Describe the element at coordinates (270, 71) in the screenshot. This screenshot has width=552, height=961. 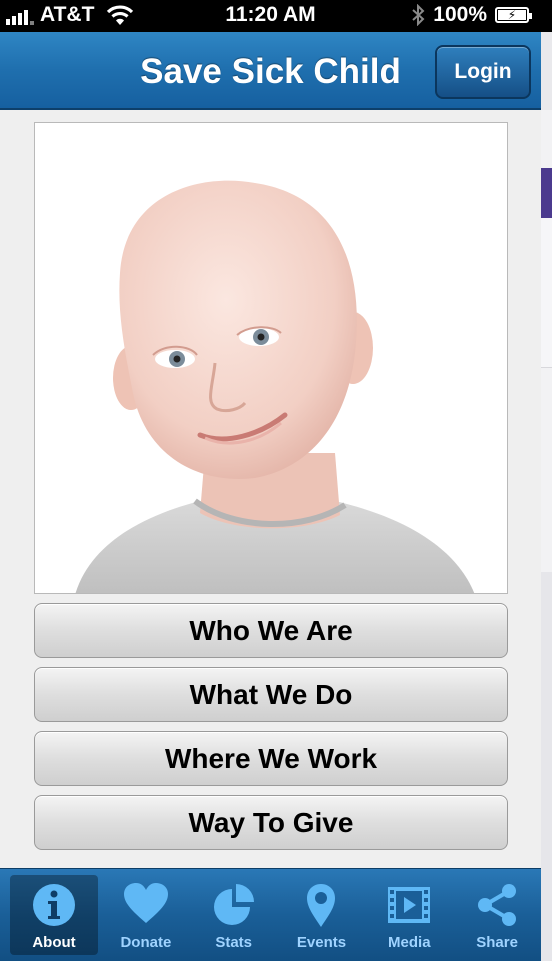
I see `navigation-bar: Save Sick Child Login` at that location.